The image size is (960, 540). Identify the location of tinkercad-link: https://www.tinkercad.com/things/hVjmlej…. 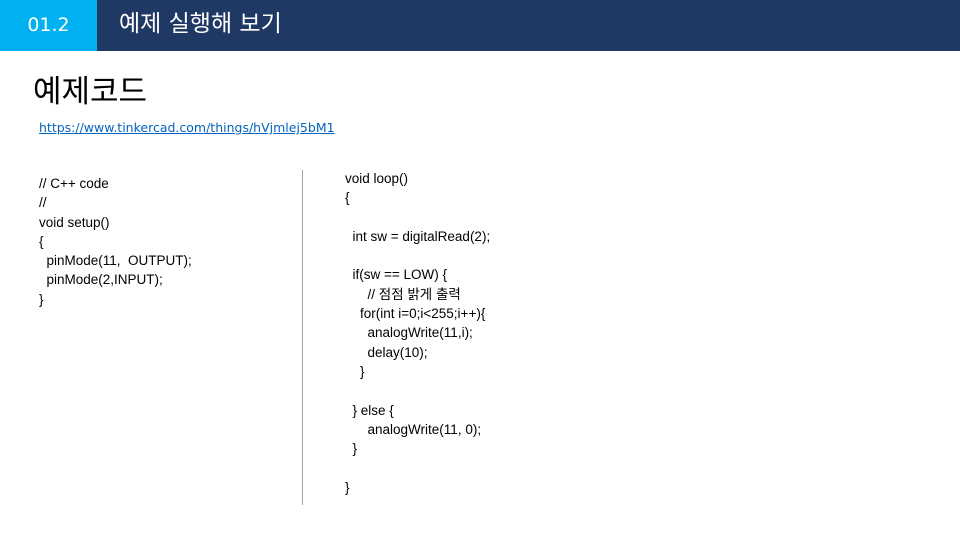
(187, 127).